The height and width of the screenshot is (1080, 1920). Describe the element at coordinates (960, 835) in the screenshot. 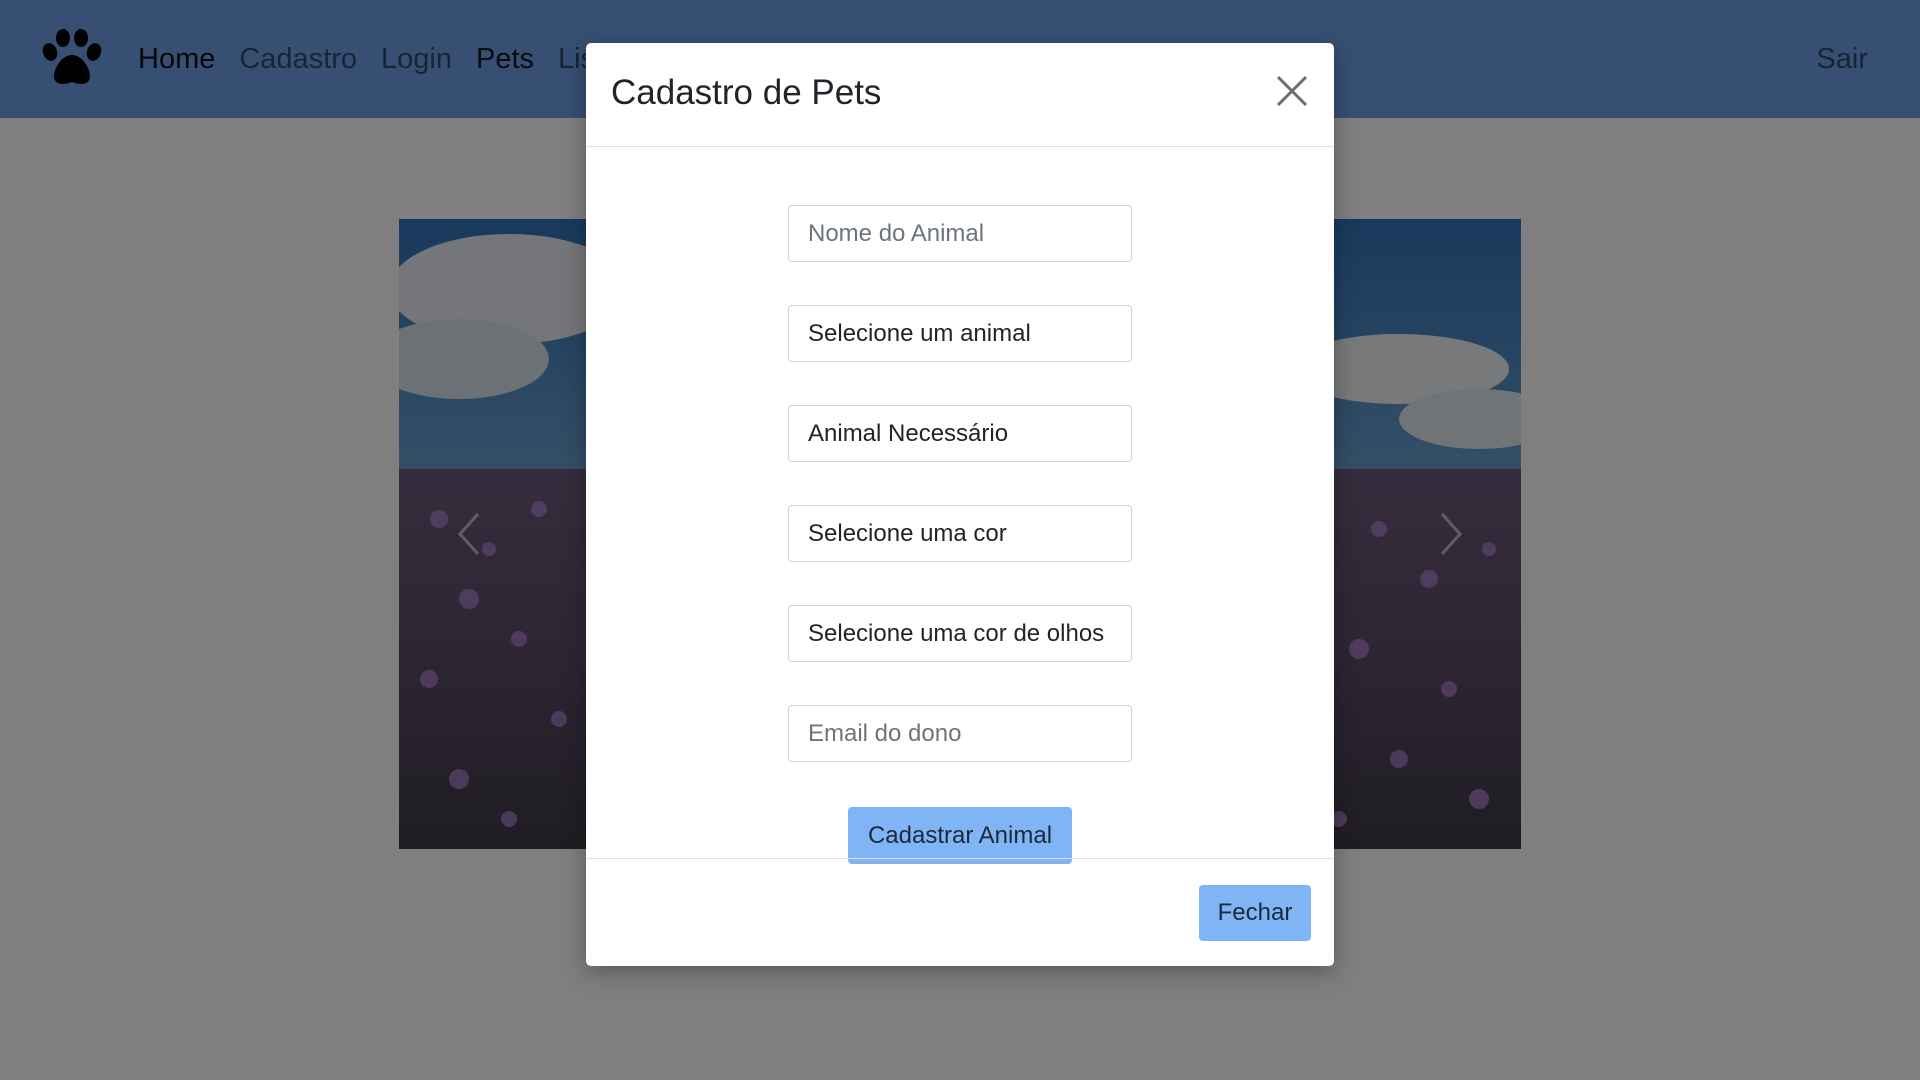

I see `register-animal-button: Cadastrar Animal` at that location.